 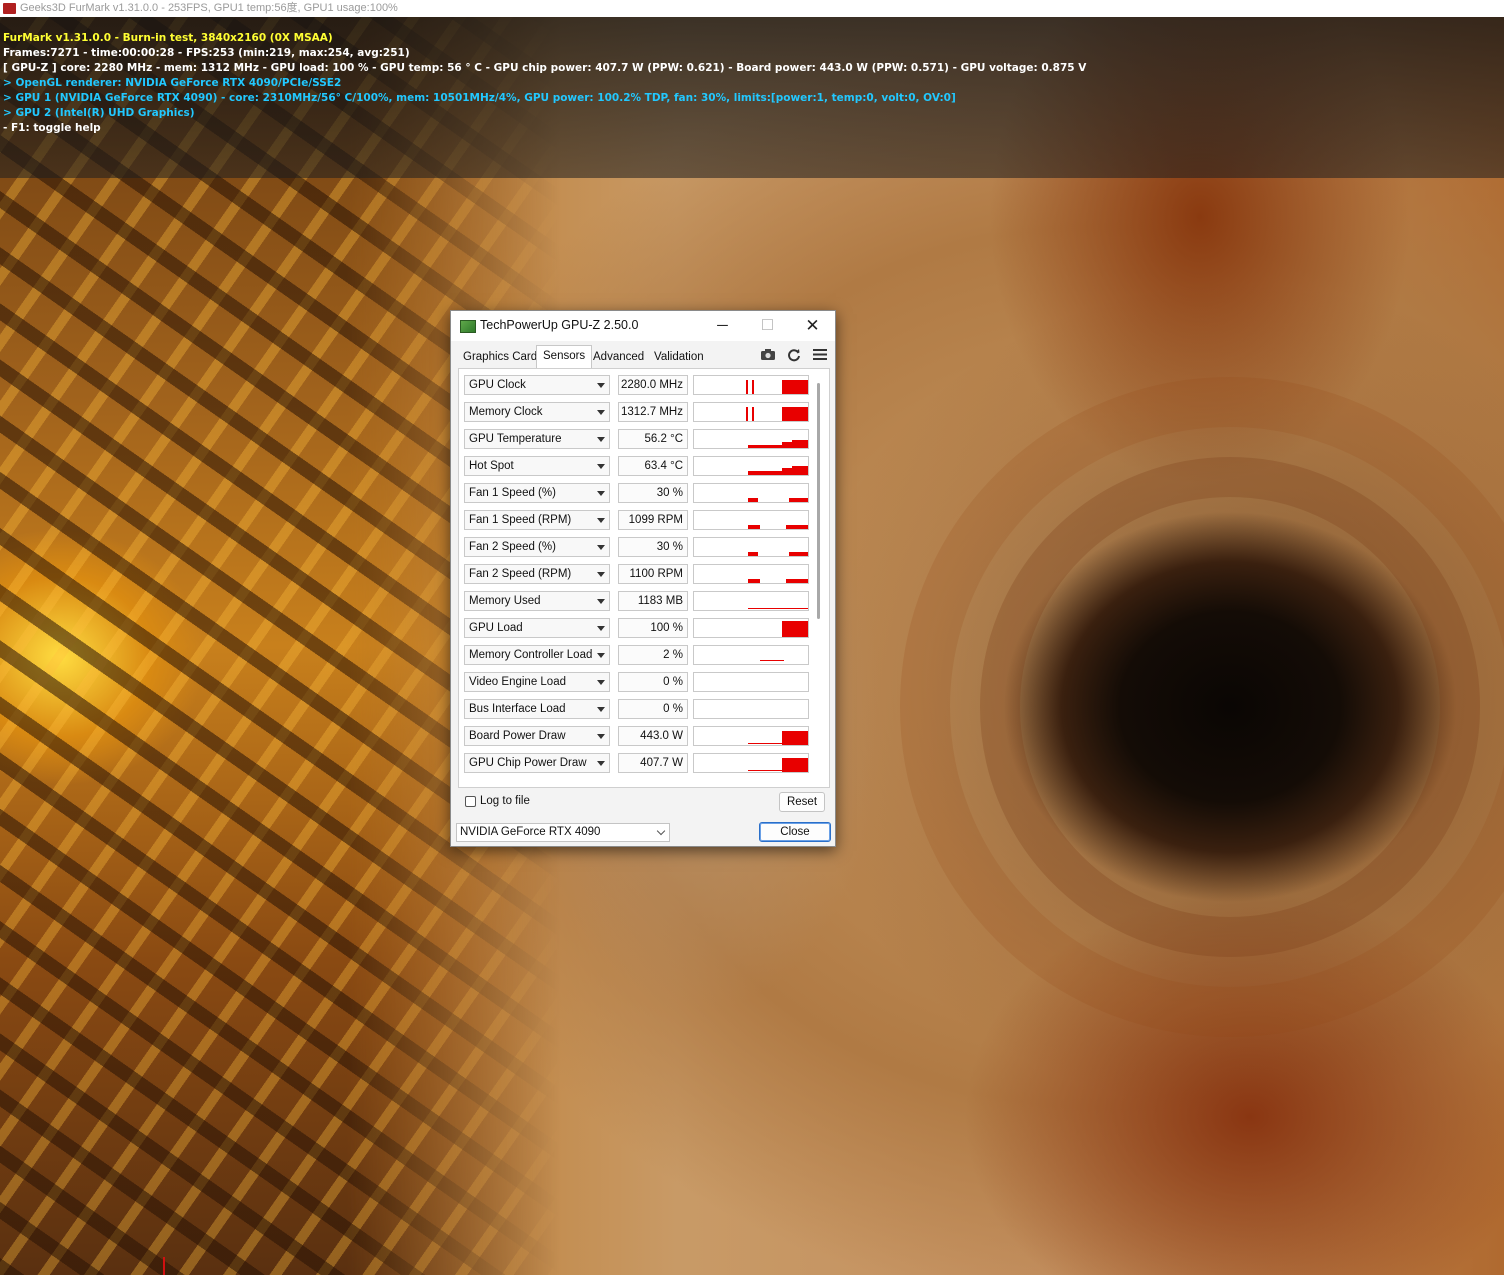 I want to click on sensor-name-dropdown: Fan 2 Speed (%), so click(x=537, y=547).